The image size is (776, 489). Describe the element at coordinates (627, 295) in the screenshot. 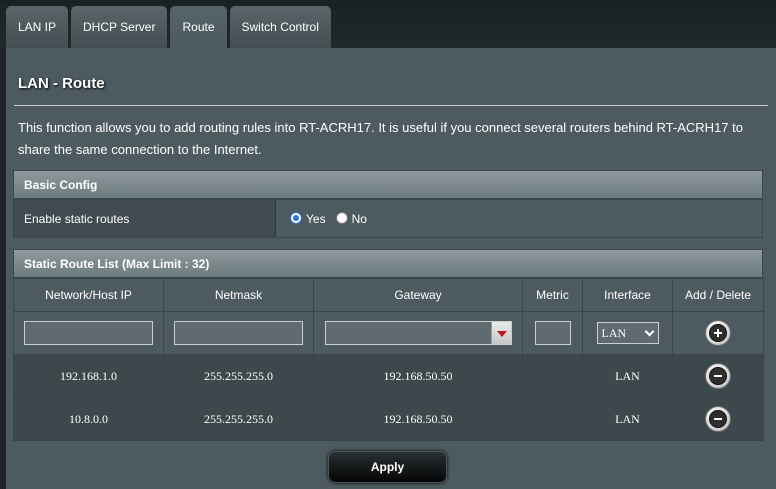

I see `col-interface: Interface` at that location.